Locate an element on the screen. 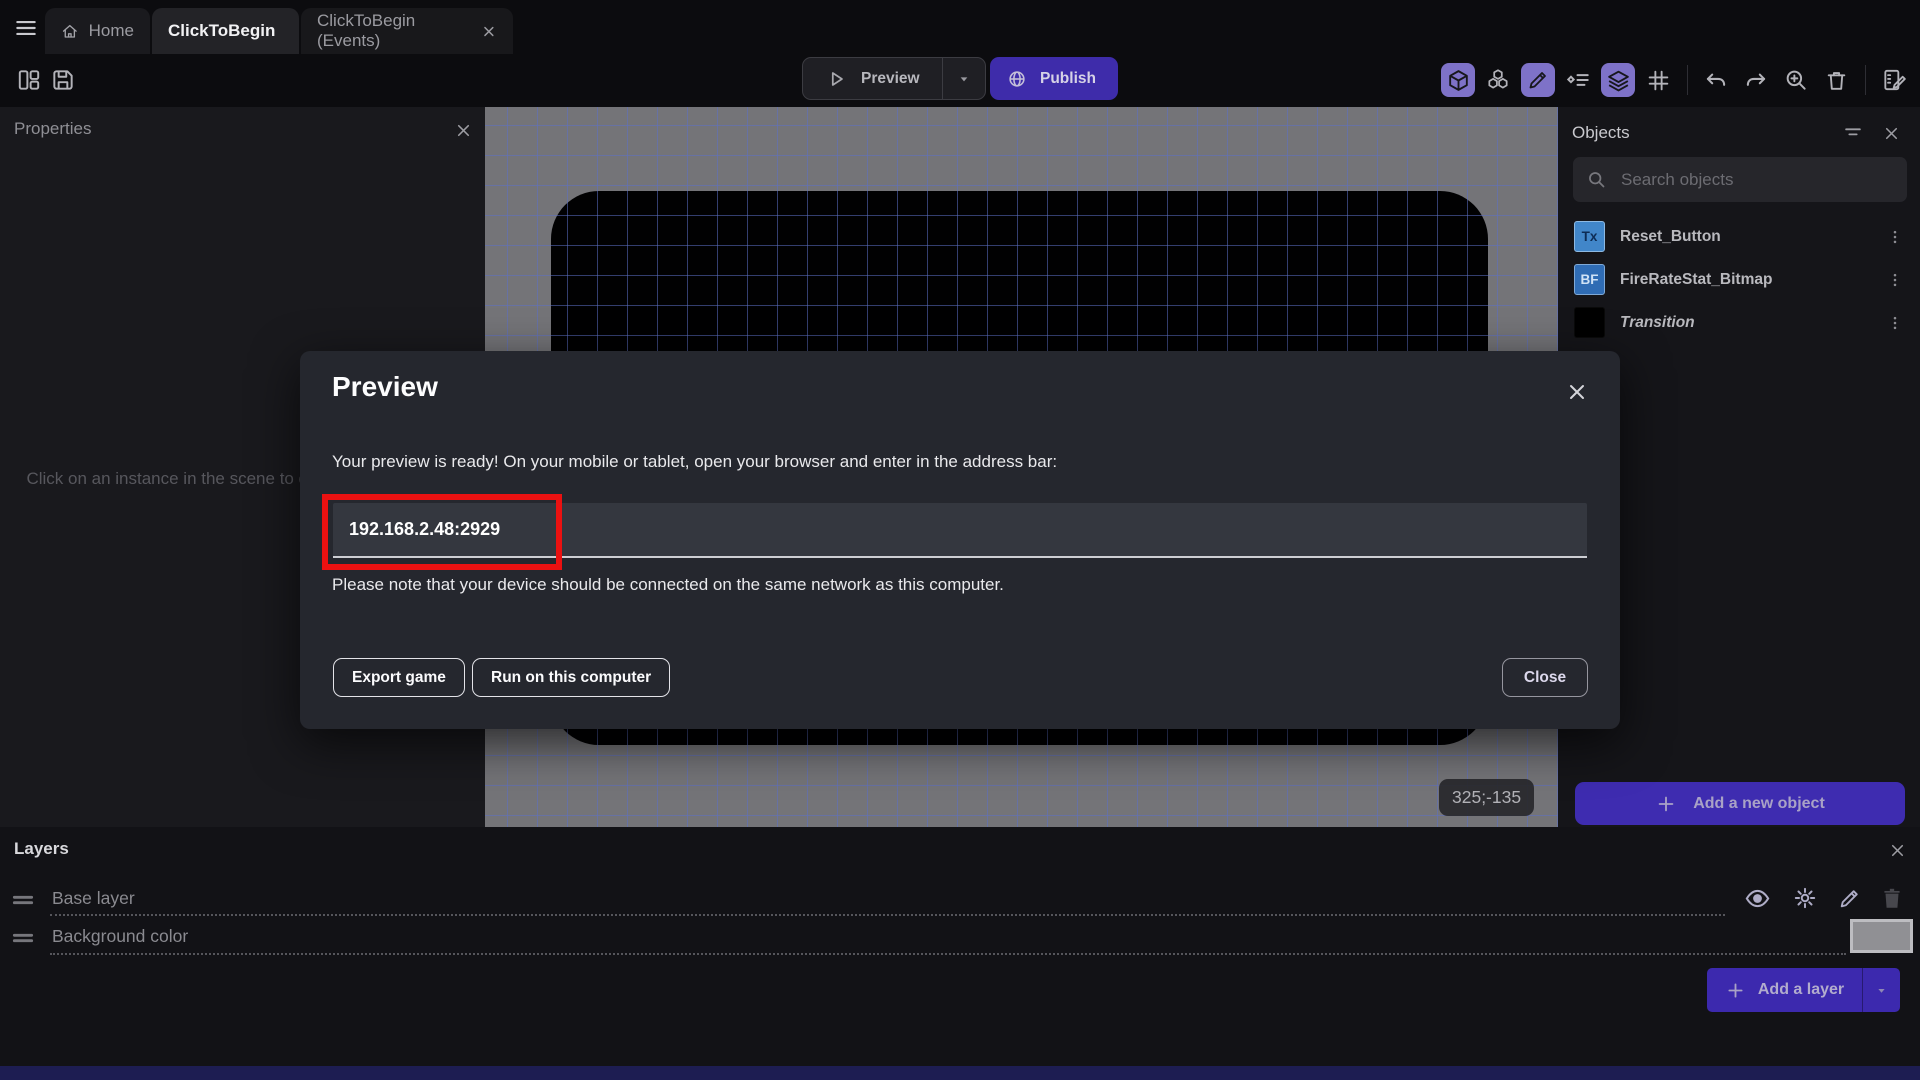 This screenshot has height=1080, width=1920. objects-search-input is located at coordinates (1756, 179).